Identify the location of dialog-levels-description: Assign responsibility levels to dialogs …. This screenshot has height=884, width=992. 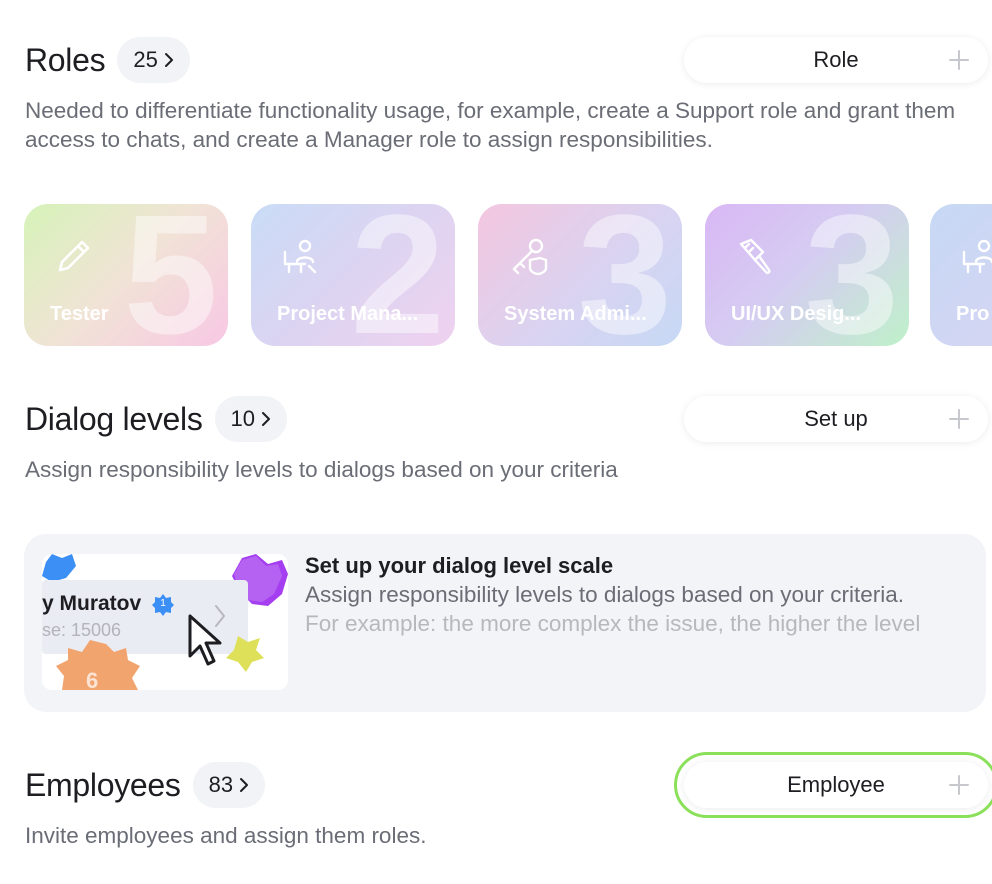
(321, 469).